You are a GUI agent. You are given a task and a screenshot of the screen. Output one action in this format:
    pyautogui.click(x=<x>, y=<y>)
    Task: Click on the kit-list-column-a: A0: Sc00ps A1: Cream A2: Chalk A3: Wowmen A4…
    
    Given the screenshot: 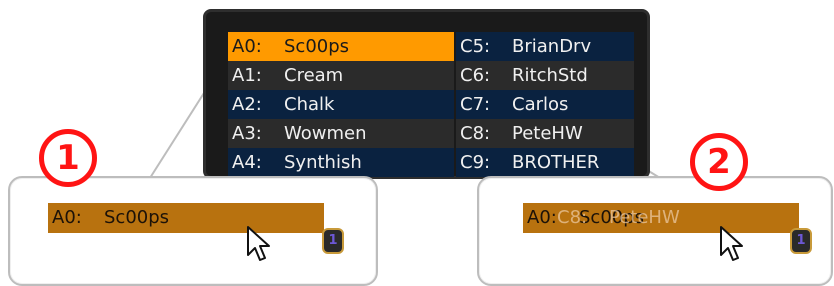 What is the action you would take?
    pyautogui.click(x=341, y=104)
    